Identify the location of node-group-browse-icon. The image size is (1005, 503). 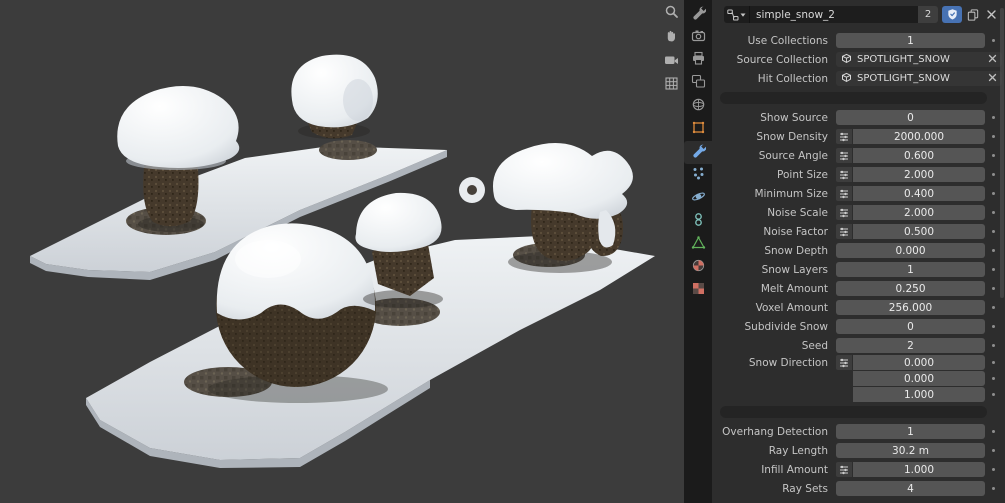
(737, 14).